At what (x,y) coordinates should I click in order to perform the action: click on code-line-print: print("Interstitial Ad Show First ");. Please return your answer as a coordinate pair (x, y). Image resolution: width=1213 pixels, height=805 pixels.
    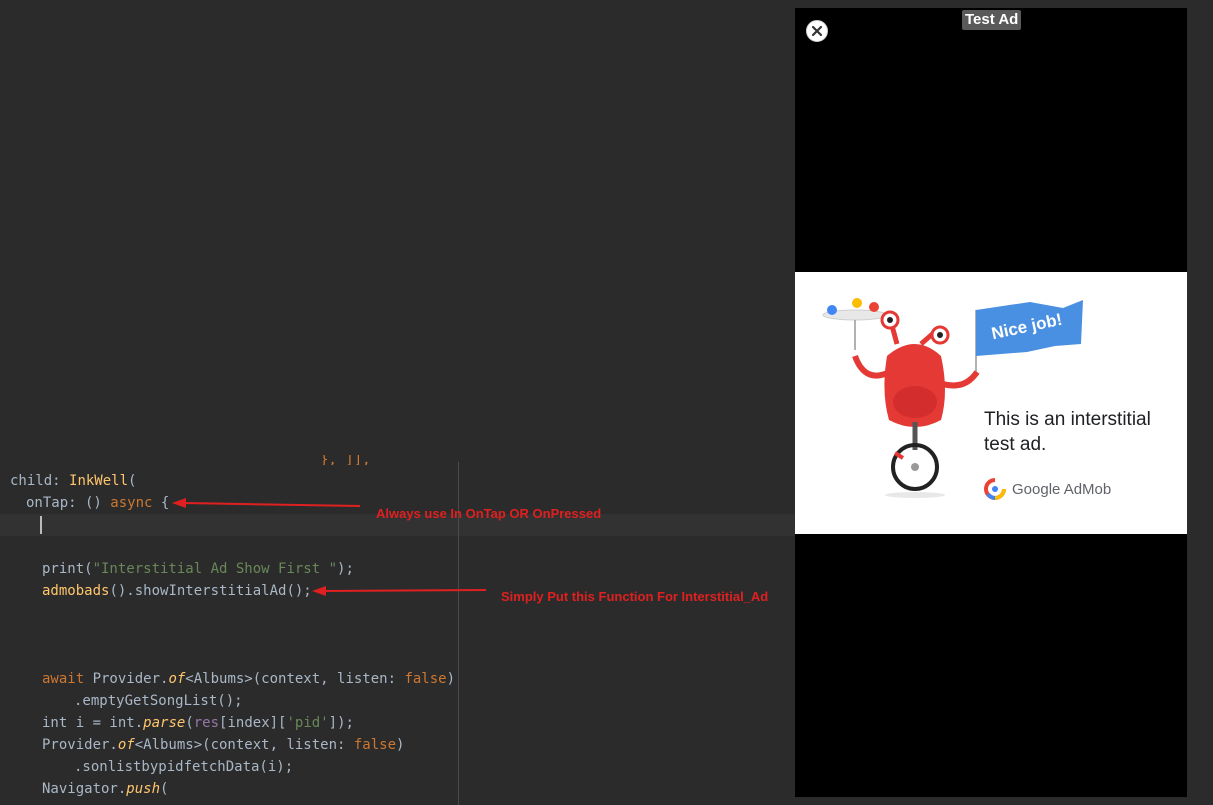
    Looking at the image, I should click on (198, 569).